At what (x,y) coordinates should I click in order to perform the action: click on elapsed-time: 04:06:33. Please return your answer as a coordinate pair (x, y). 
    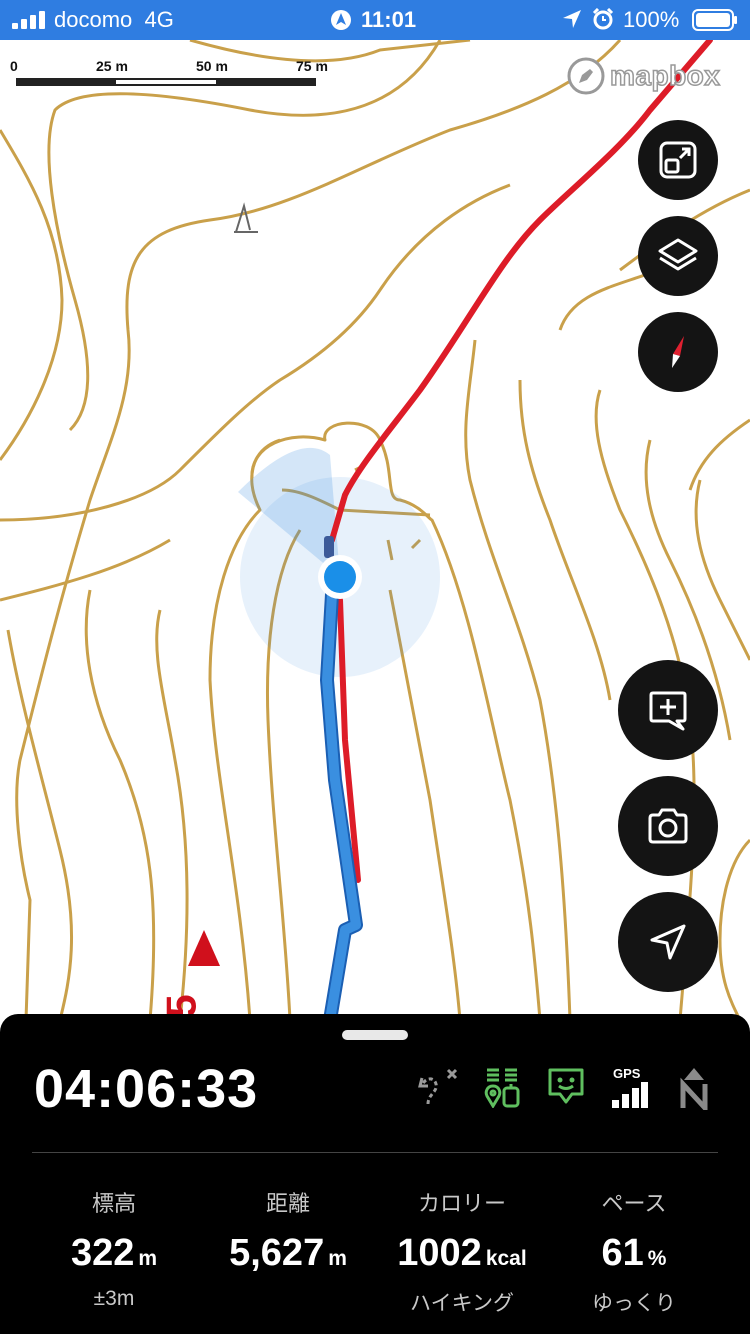
    Looking at the image, I should click on (146, 1089).